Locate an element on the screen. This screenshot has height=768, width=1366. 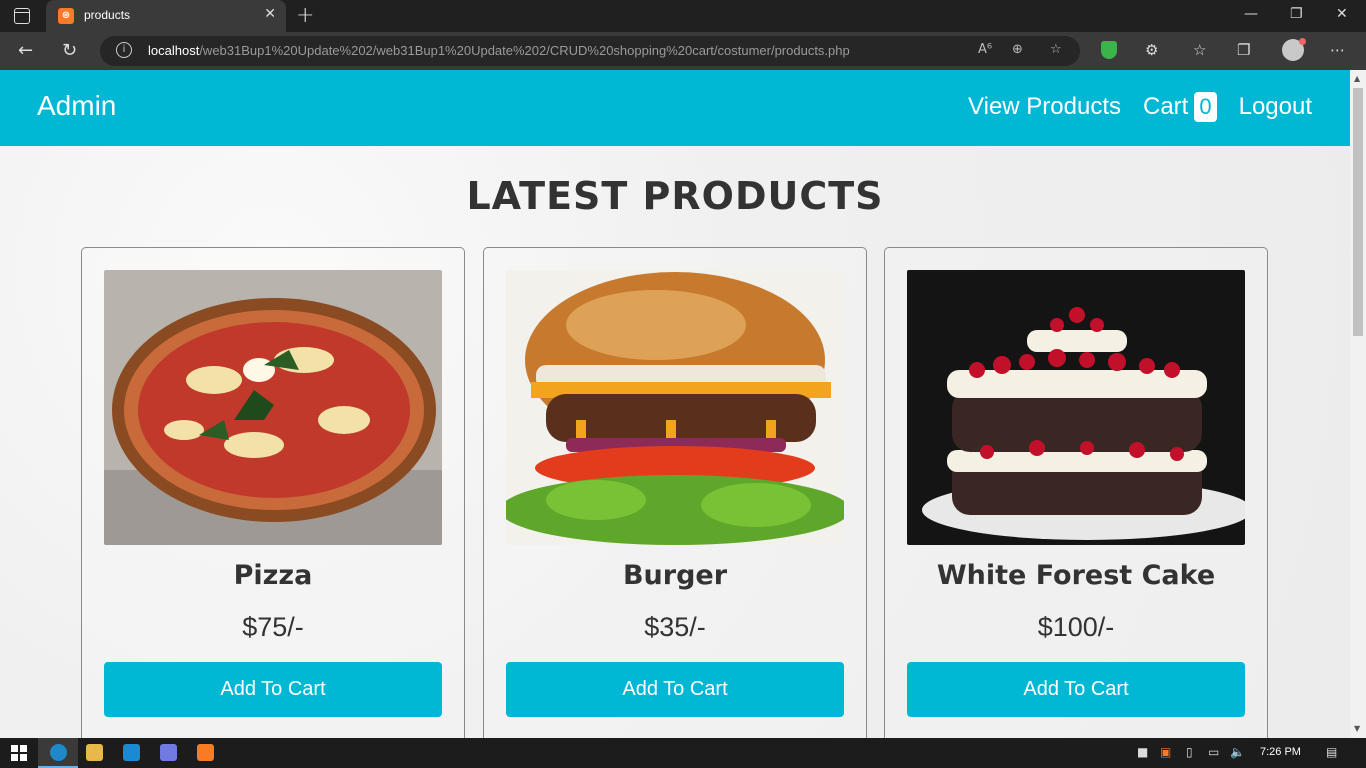
site-header: Admin View Products Cart 0 Logout is located at coordinates (675, 108).